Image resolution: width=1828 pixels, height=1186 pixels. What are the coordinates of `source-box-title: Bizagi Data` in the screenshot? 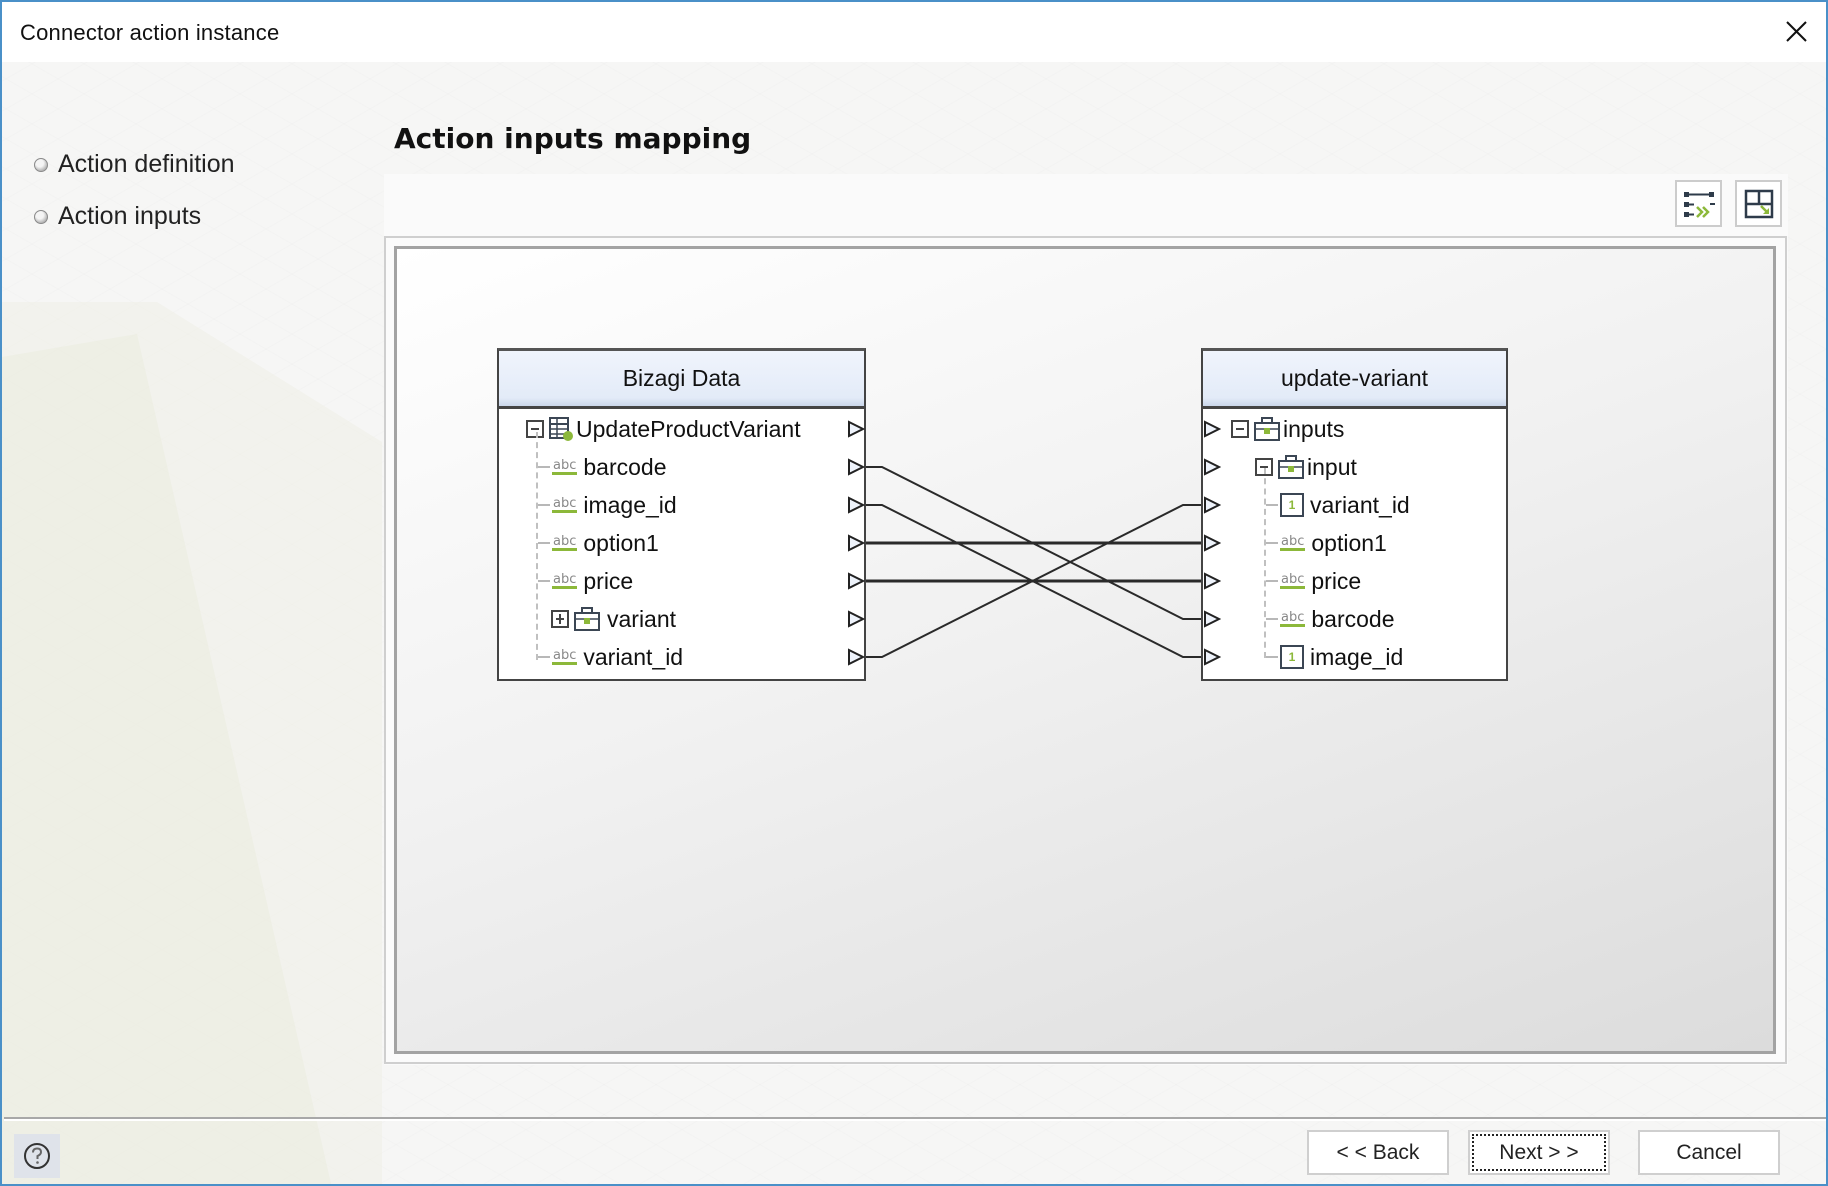 It's located at (681, 378).